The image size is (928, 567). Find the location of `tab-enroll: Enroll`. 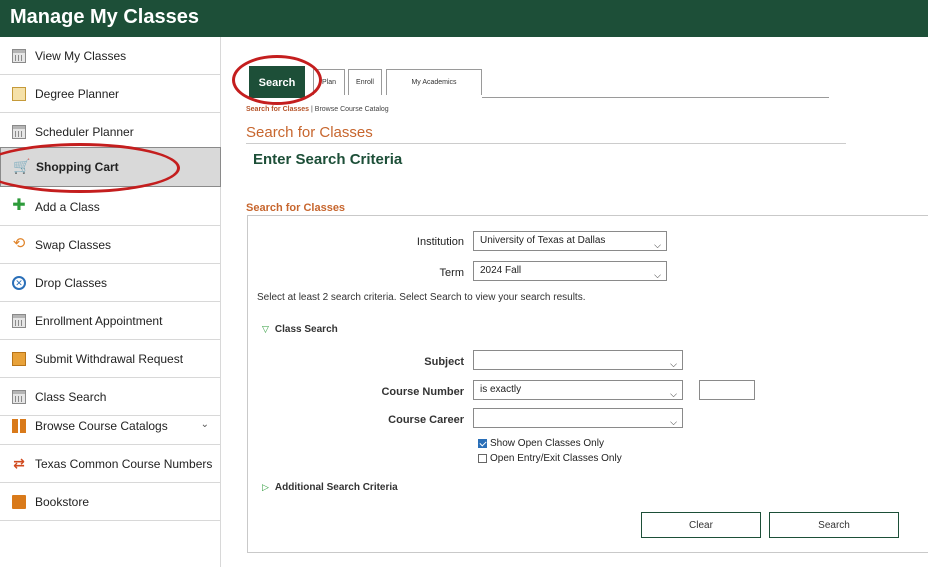

tab-enroll: Enroll is located at coordinates (365, 82).